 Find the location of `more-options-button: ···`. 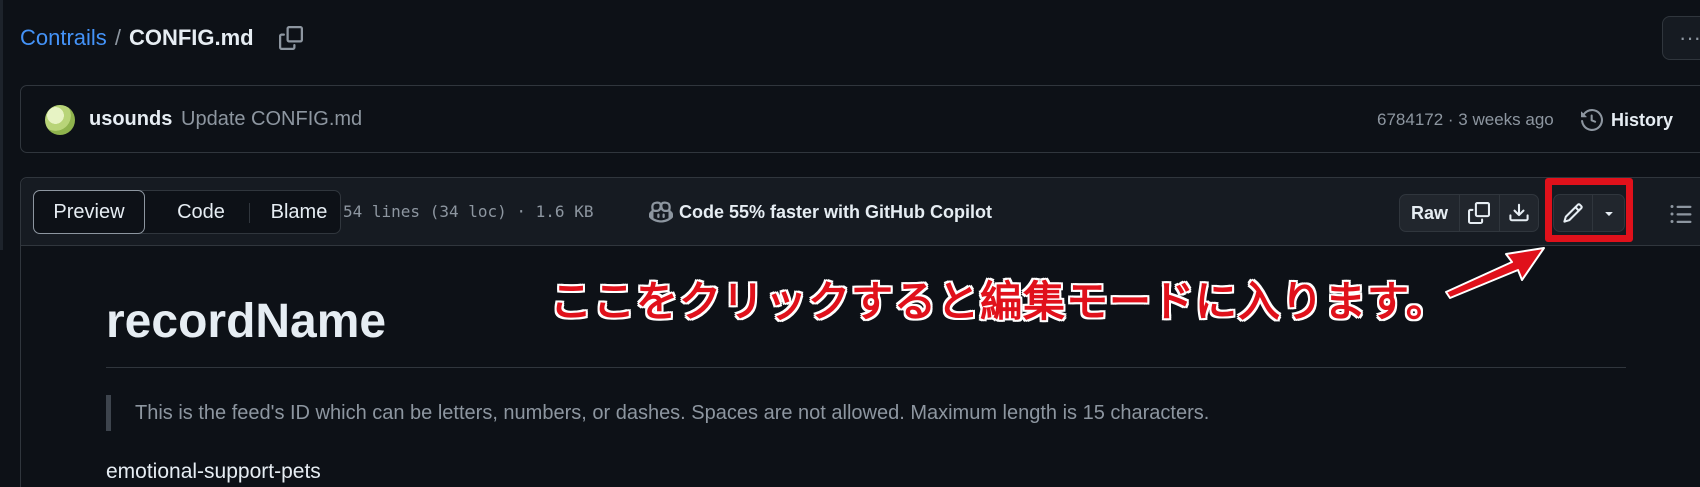

more-options-button: ··· is located at coordinates (1681, 38).